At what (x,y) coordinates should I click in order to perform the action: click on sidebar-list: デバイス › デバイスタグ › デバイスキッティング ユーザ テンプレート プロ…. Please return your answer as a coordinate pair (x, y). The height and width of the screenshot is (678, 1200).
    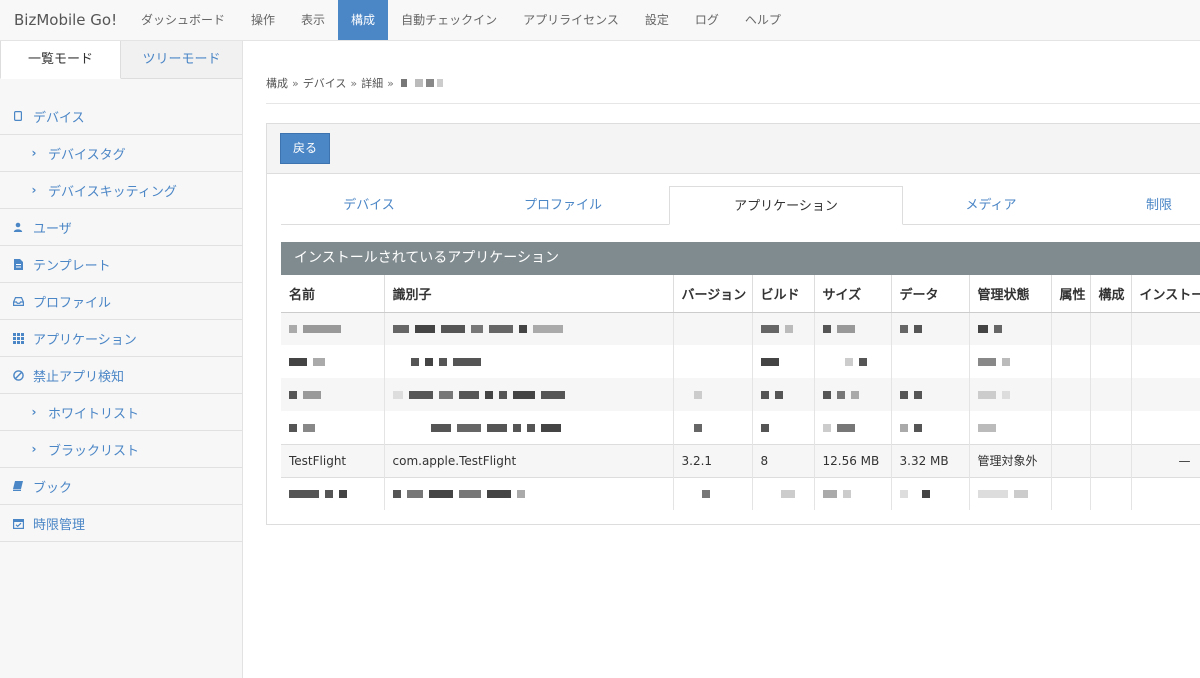
    Looking at the image, I should click on (121, 320).